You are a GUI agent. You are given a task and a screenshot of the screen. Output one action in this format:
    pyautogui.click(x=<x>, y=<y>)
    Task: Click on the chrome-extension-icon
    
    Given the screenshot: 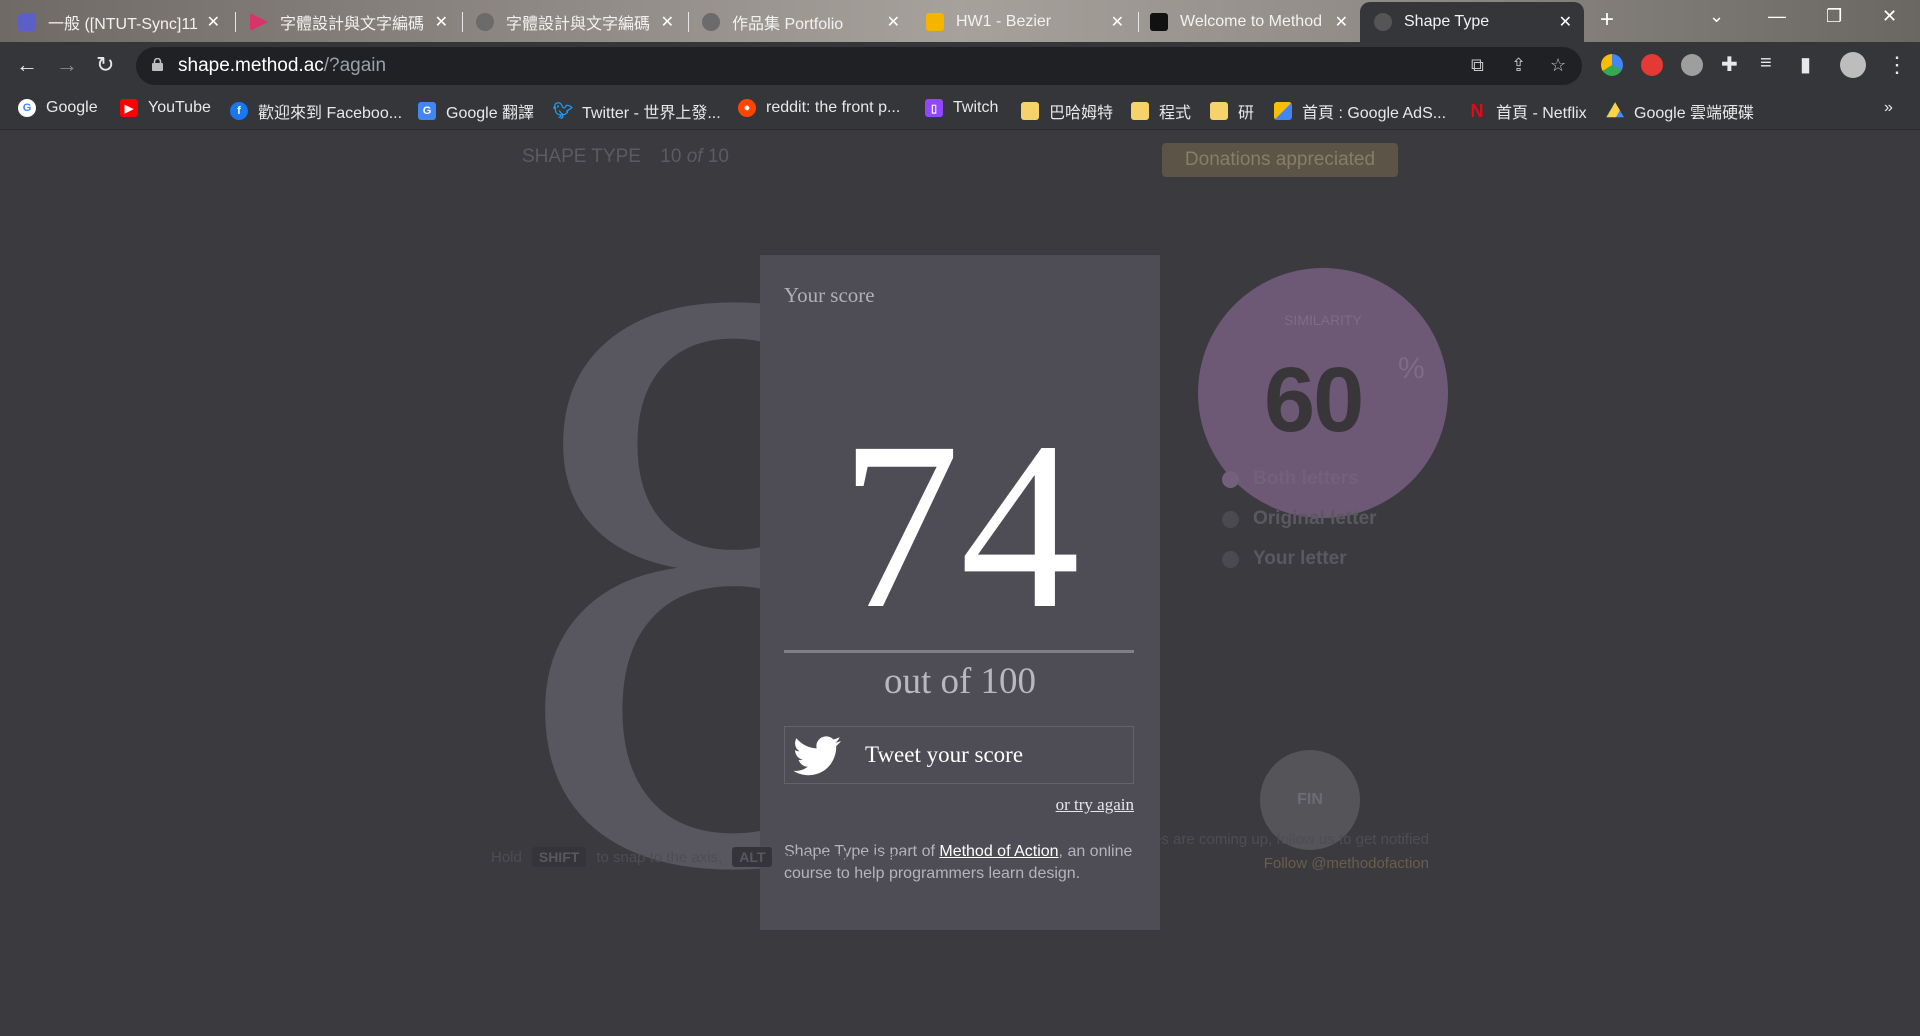 What is the action you would take?
    pyautogui.click(x=1612, y=65)
    